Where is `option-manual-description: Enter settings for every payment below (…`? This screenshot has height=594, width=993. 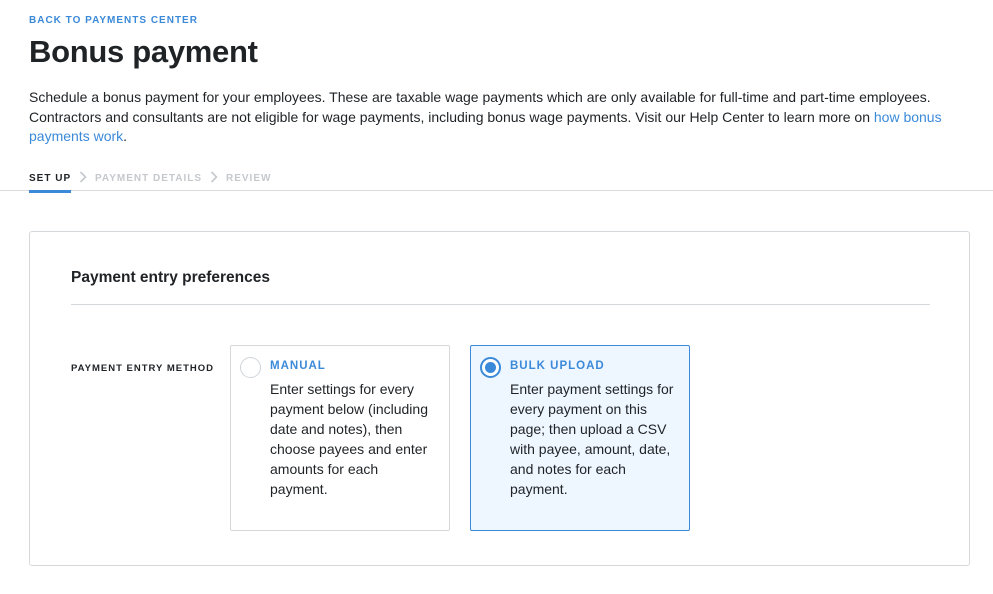 option-manual-description: Enter settings for every payment below (… is located at coordinates (349, 439).